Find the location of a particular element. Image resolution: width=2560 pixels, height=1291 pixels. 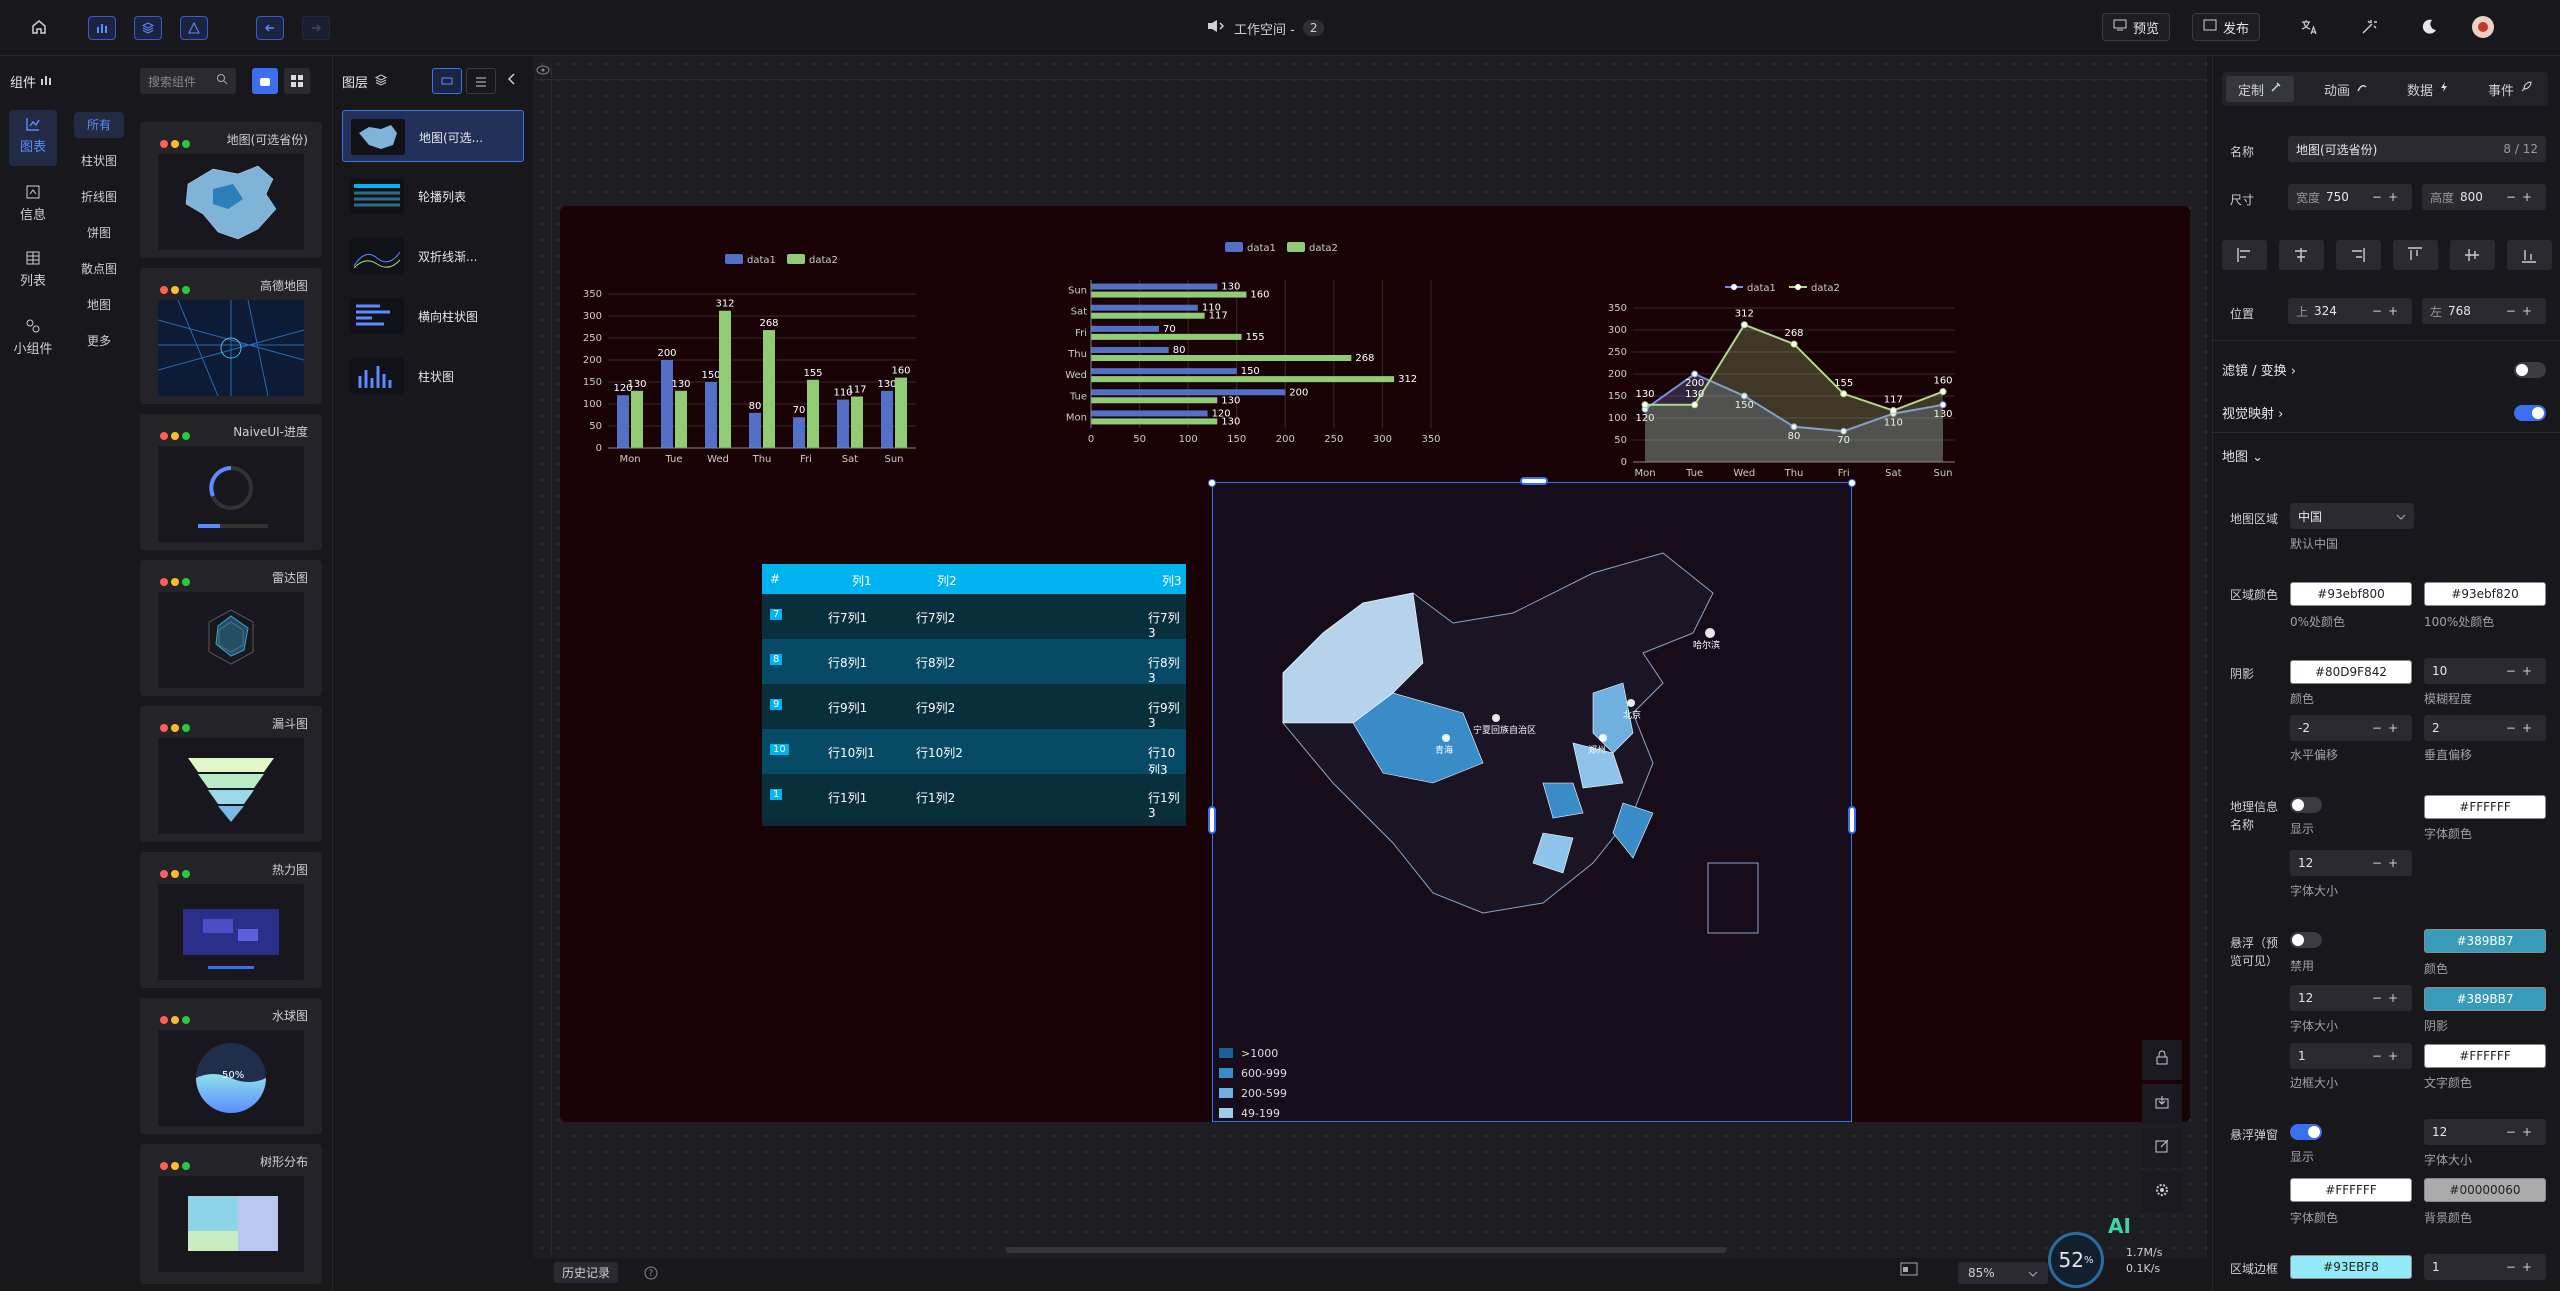

region-select: 中国 is located at coordinates (2352, 516).